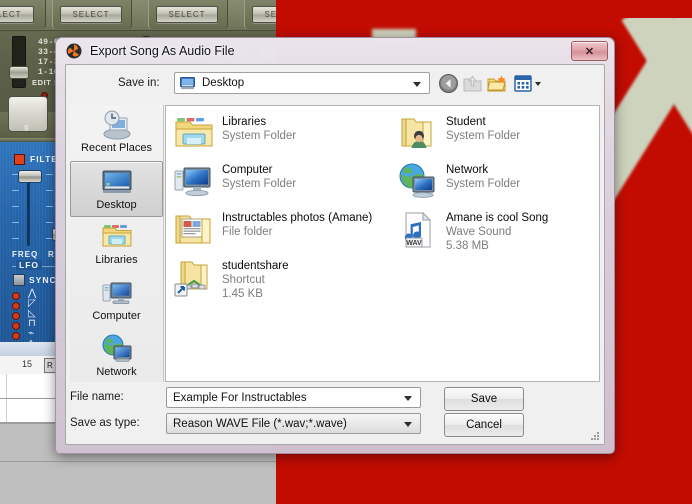 The height and width of the screenshot is (504, 692). Describe the element at coordinates (496, 83) in the screenshot. I see `new-folder-icon` at that location.